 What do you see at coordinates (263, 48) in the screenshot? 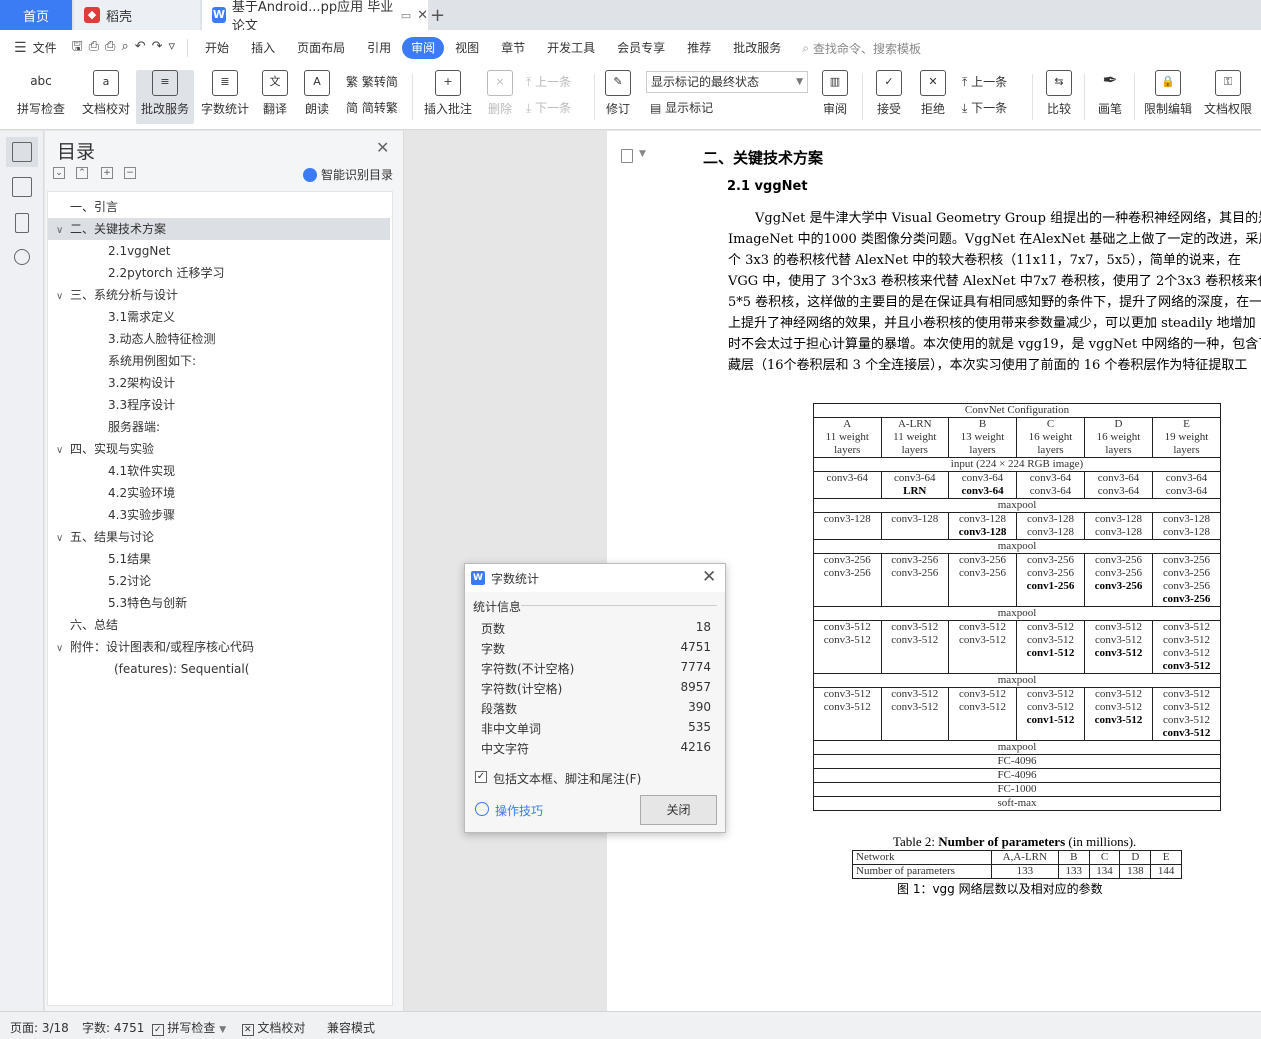
I see `menu-insert: 插入` at bounding box center [263, 48].